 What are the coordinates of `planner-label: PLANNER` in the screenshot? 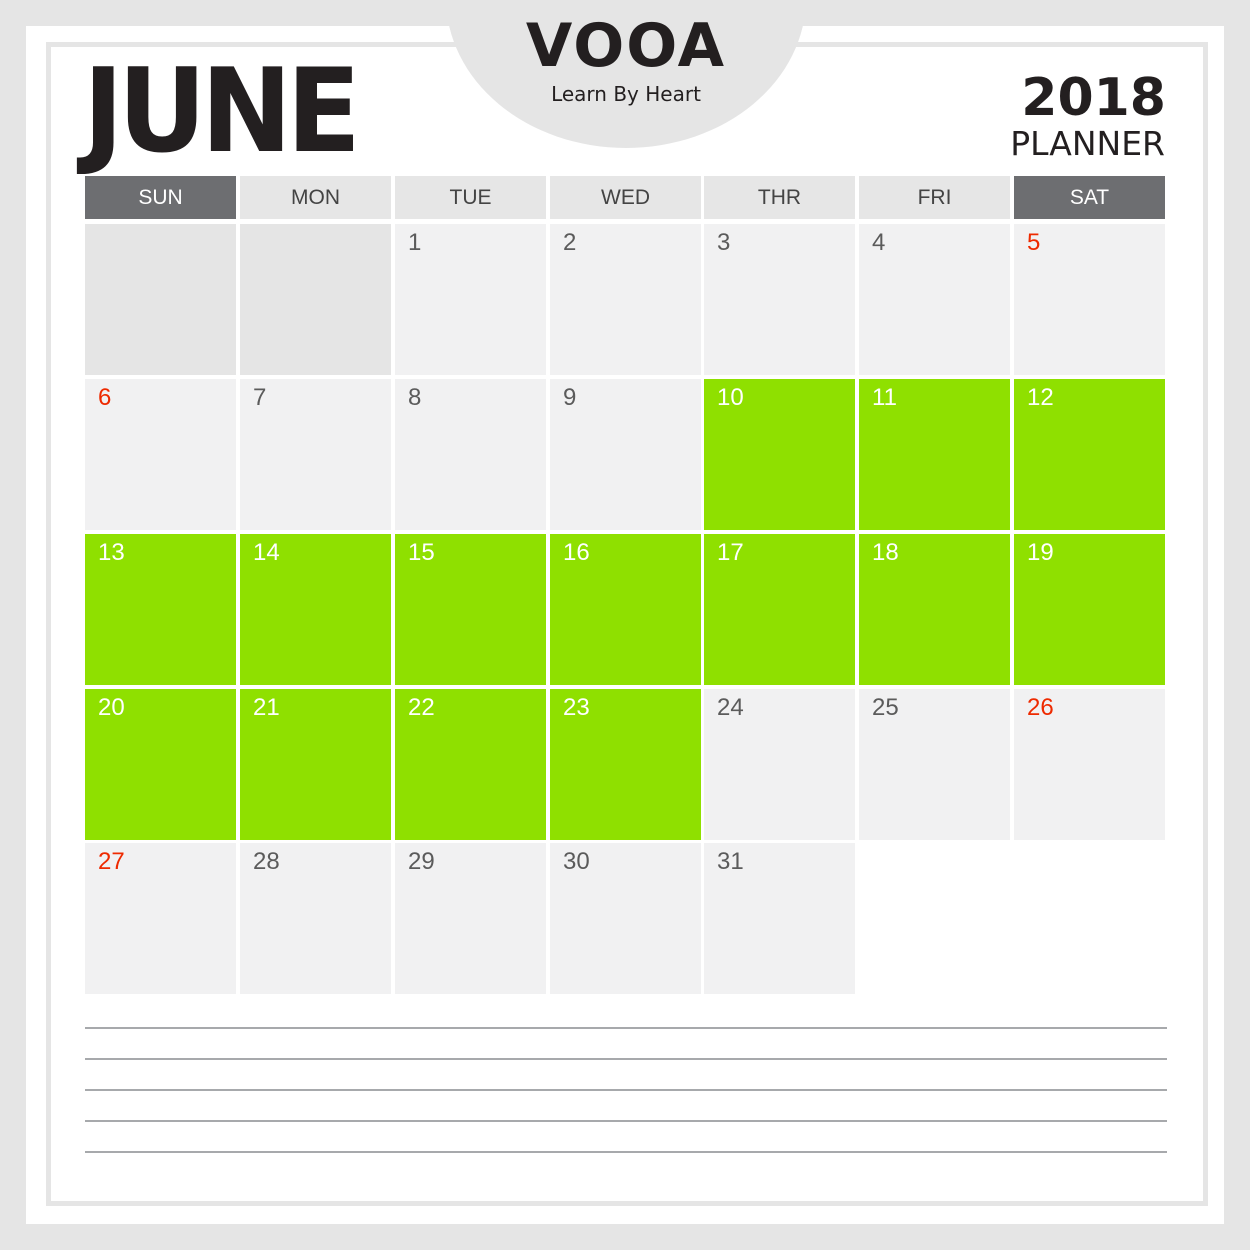 It's located at (1087, 143).